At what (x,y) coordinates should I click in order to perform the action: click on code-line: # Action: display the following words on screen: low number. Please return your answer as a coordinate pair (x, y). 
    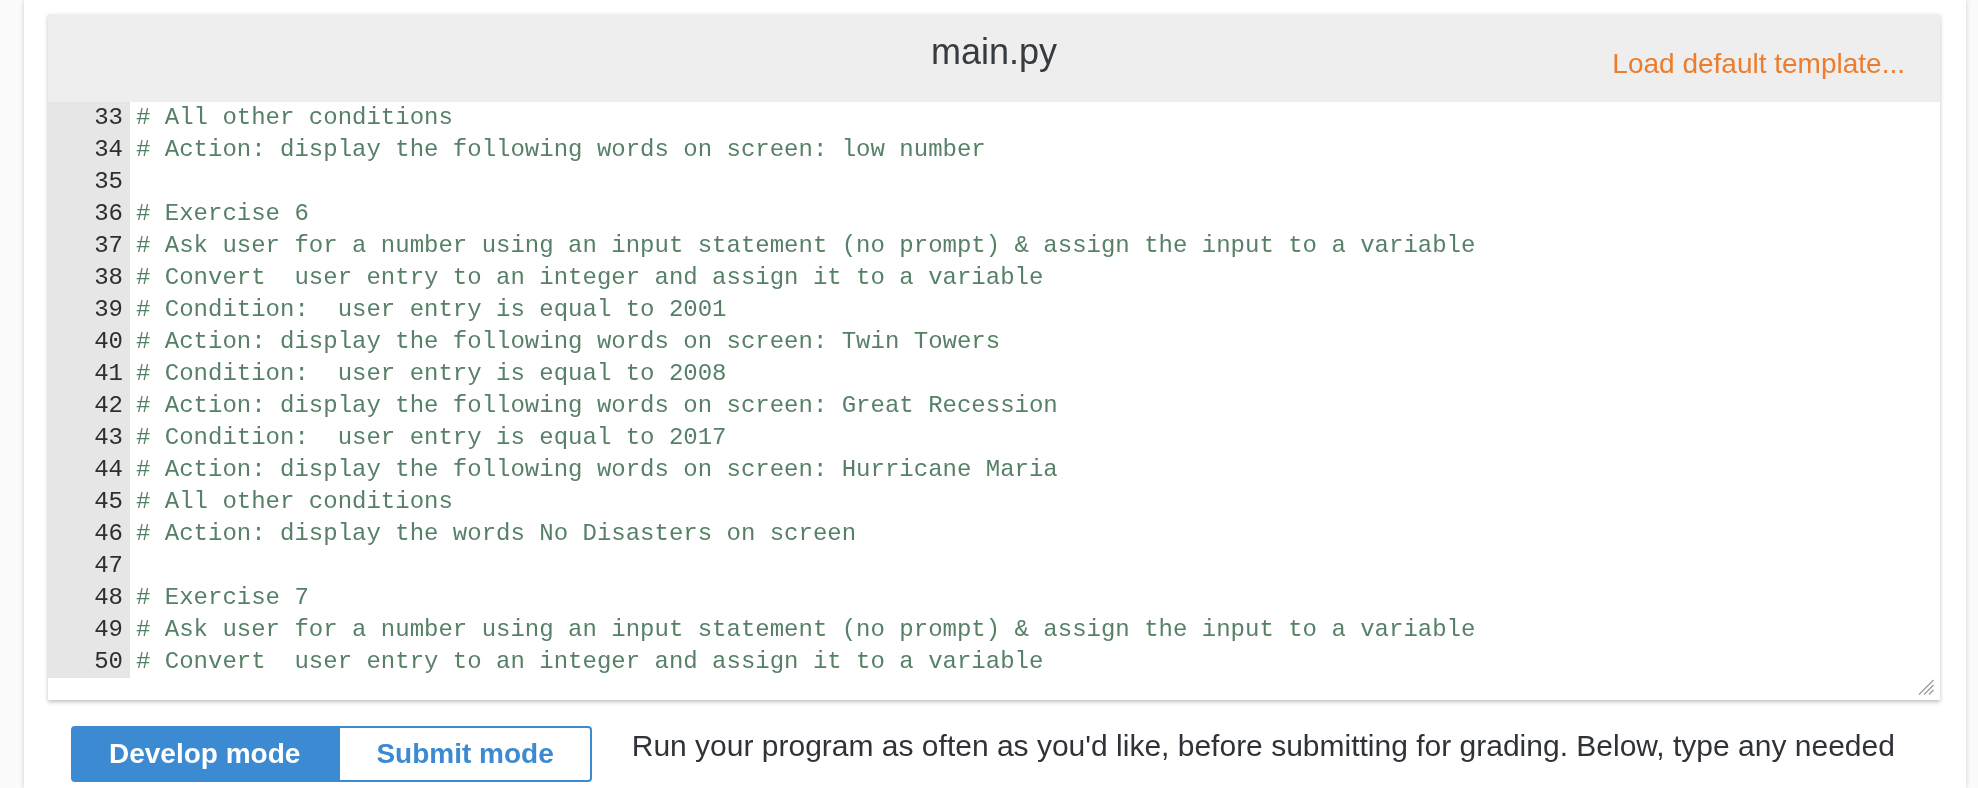
    Looking at the image, I should click on (560, 150).